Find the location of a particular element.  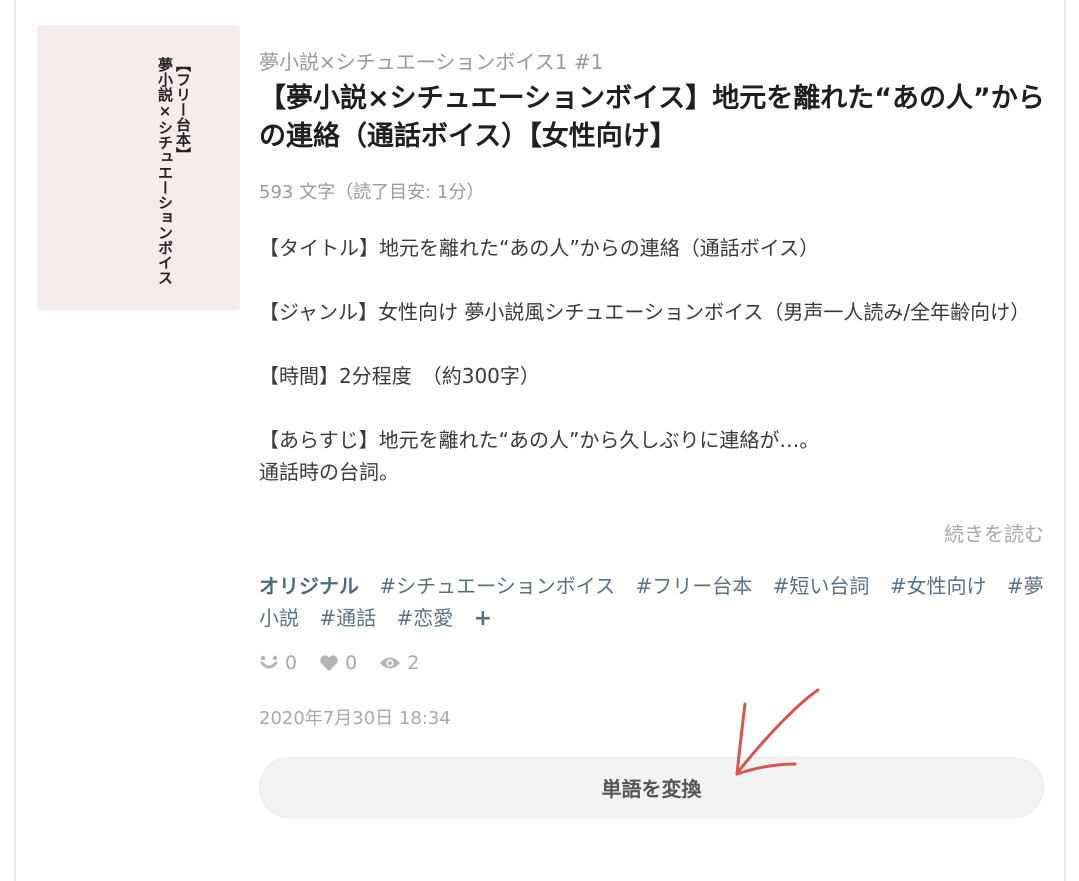

left-divider is located at coordinates (15, 440).